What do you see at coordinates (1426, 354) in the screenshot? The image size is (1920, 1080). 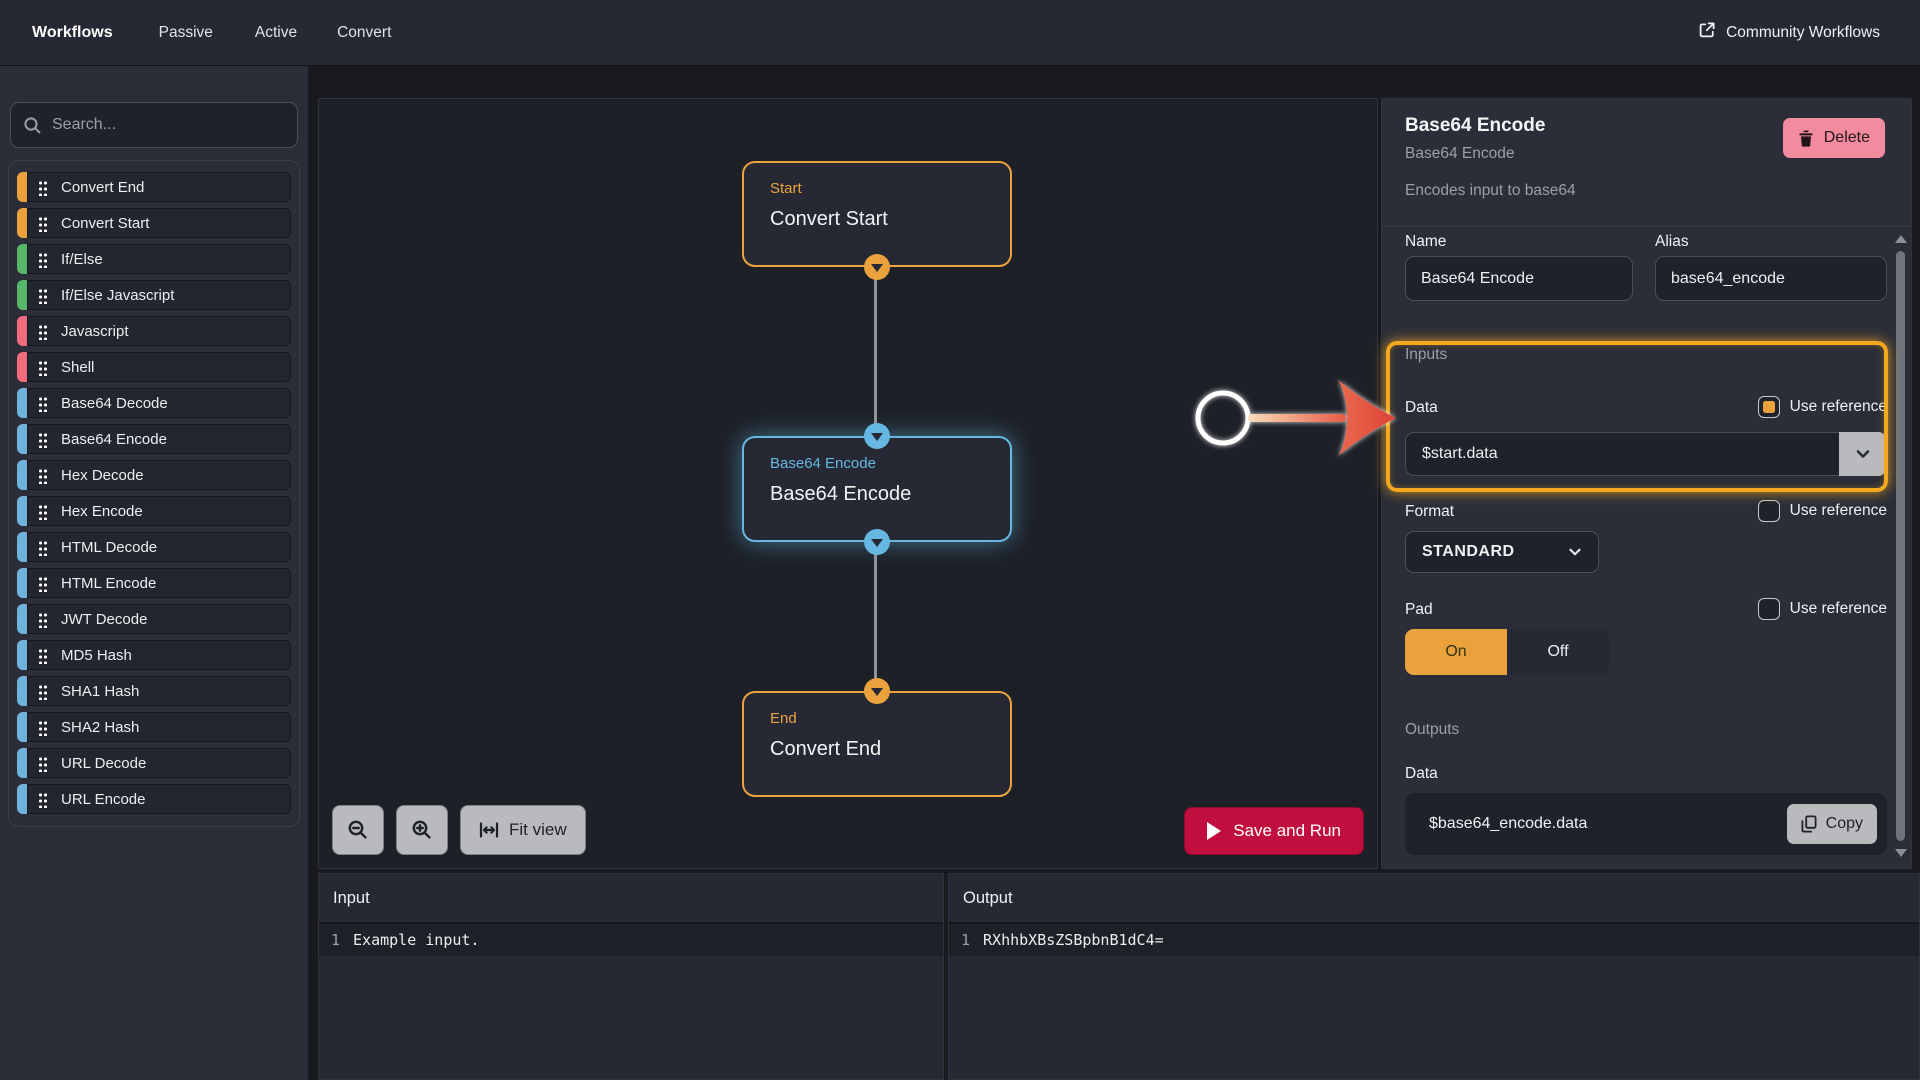 I see `inputs-heading: Inputs` at bounding box center [1426, 354].